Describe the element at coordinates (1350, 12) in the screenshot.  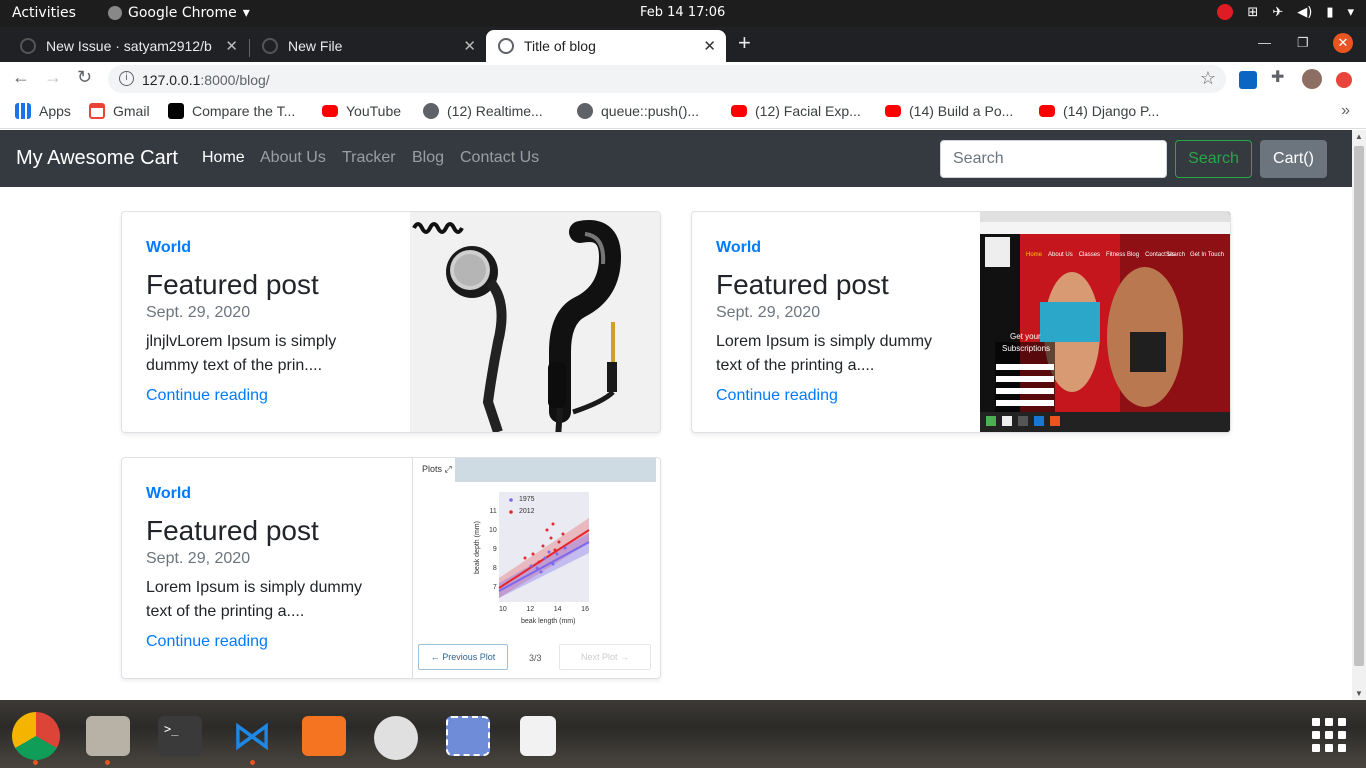
I see `chevron-down-icon: ▾` at that location.